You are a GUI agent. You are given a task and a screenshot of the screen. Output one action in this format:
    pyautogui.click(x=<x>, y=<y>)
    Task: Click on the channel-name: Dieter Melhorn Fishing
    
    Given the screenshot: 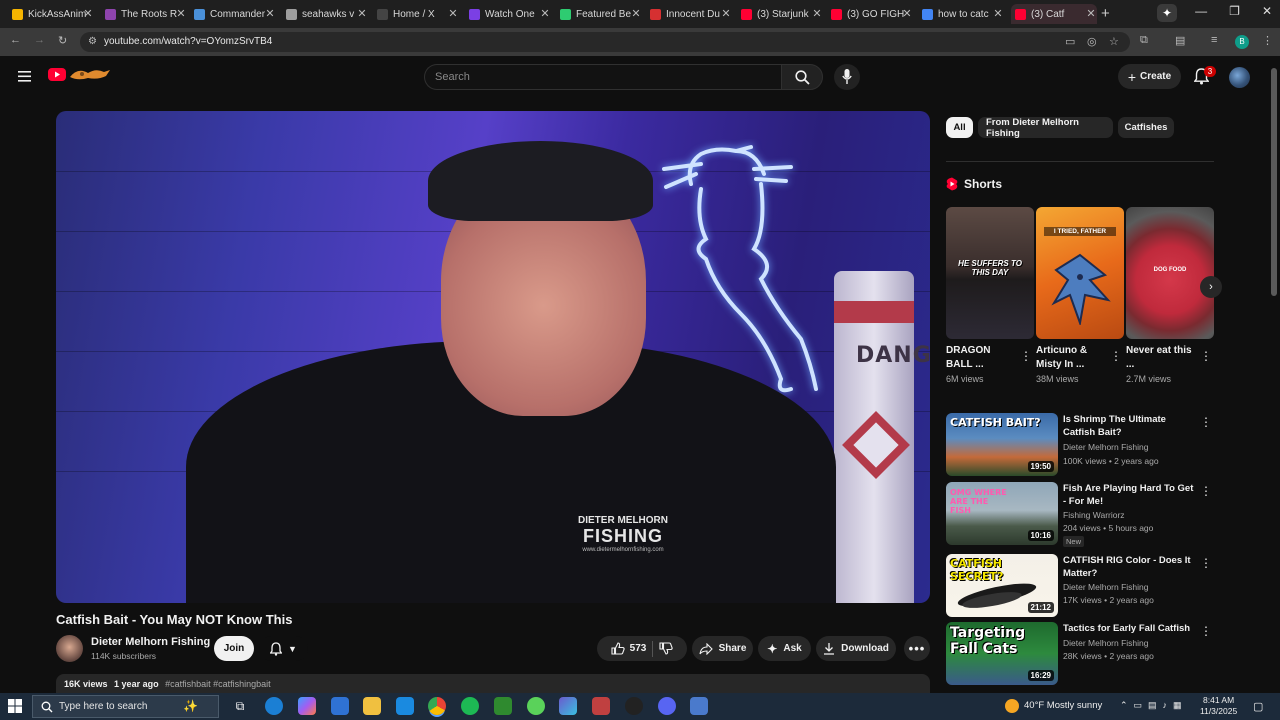 What is the action you would take?
    pyautogui.click(x=150, y=642)
    